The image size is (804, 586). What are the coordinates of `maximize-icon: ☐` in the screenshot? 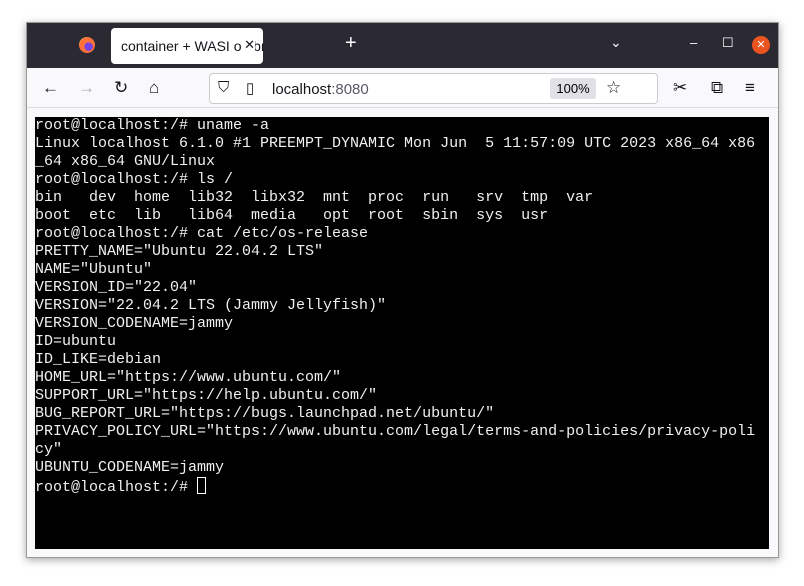 It's located at (728, 43).